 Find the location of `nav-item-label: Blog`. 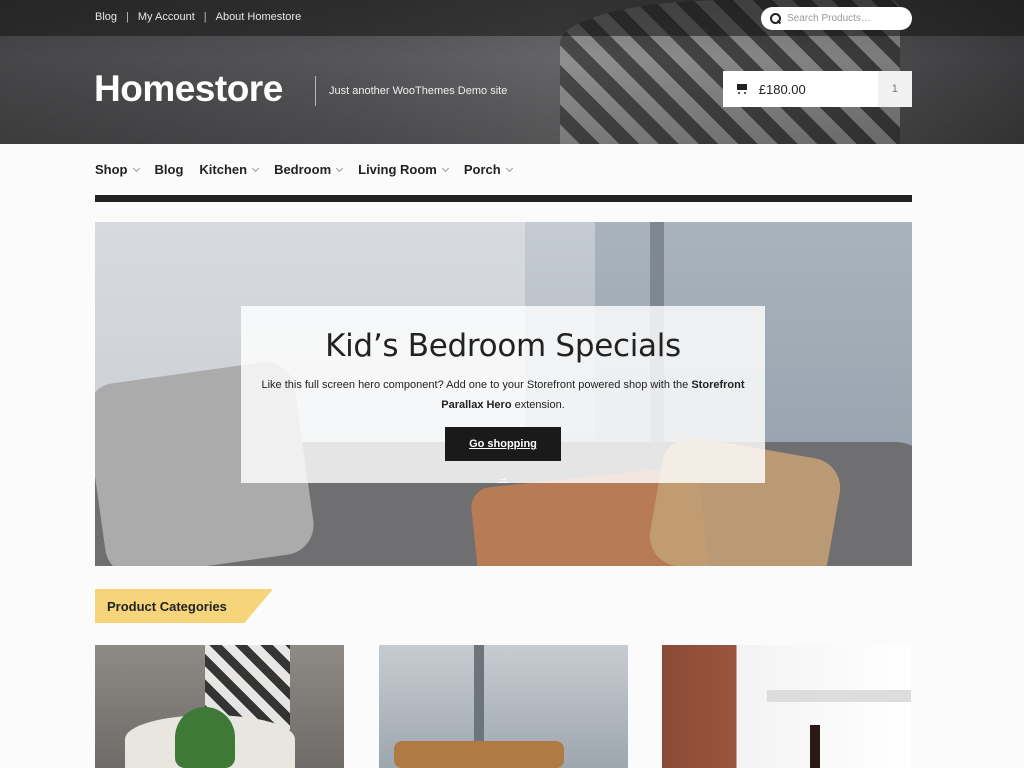

nav-item-label: Blog is located at coordinates (169, 169).